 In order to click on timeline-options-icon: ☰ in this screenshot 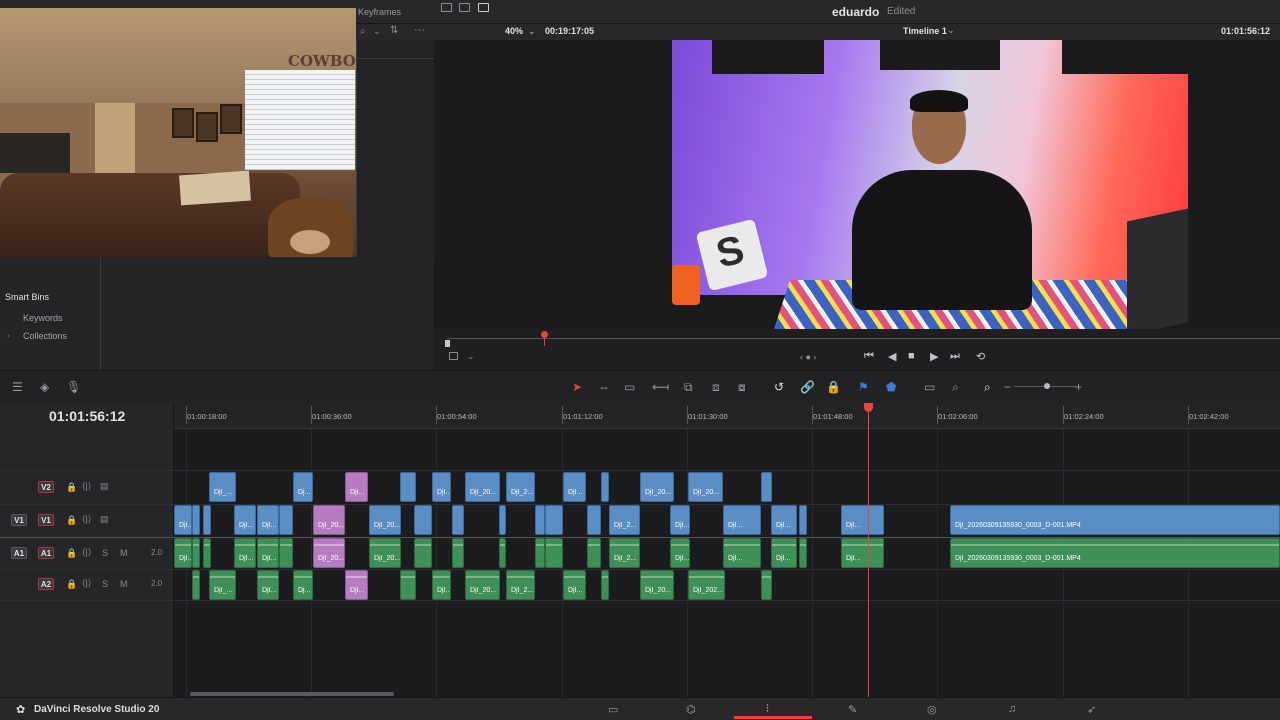, I will do `click(17, 387)`.